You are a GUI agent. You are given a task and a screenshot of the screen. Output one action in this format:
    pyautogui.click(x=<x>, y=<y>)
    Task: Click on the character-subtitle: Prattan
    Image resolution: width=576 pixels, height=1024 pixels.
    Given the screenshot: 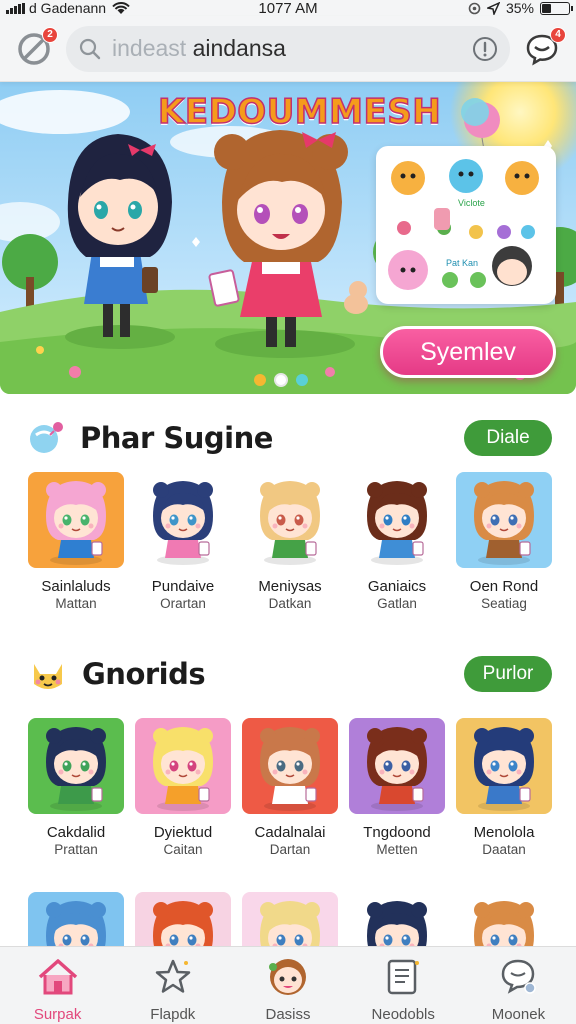 What is the action you would take?
    pyautogui.click(x=76, y=849)
    